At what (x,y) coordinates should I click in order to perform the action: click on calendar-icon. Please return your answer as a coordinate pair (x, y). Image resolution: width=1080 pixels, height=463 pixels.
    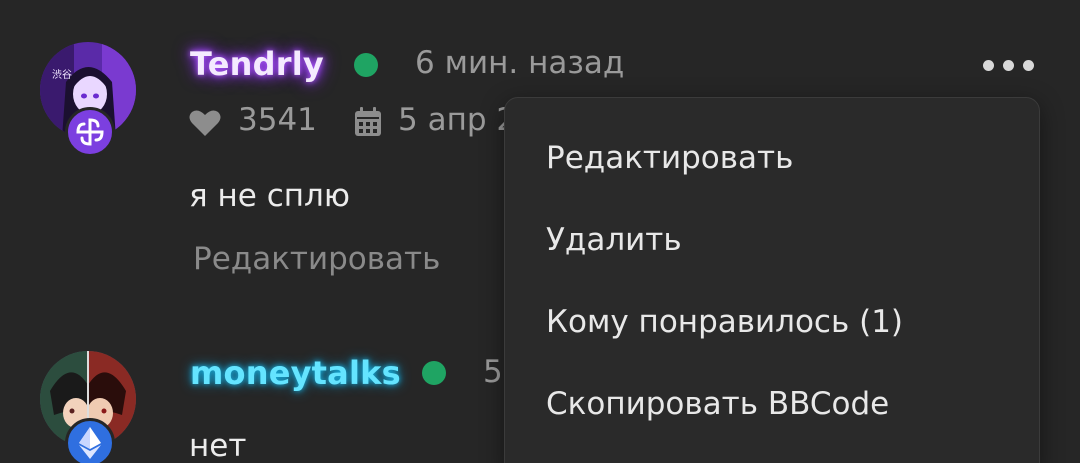
    Looking at the image, I should click on (368, 121).